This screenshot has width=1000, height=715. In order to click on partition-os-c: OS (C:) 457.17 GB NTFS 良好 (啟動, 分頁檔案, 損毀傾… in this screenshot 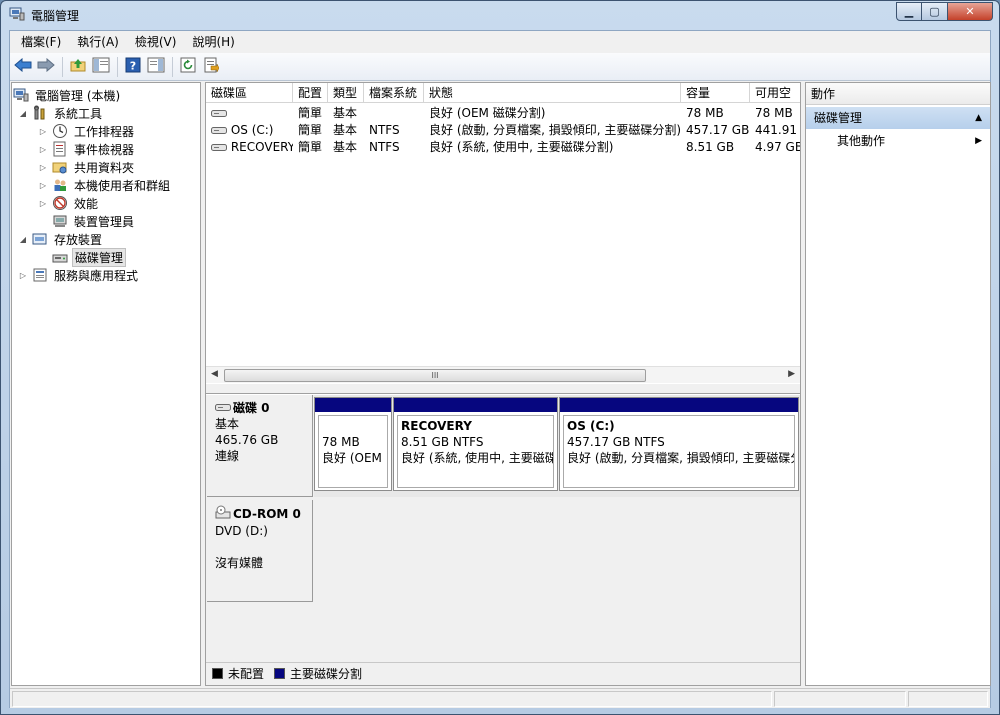, I will do `click(679, 444)`.